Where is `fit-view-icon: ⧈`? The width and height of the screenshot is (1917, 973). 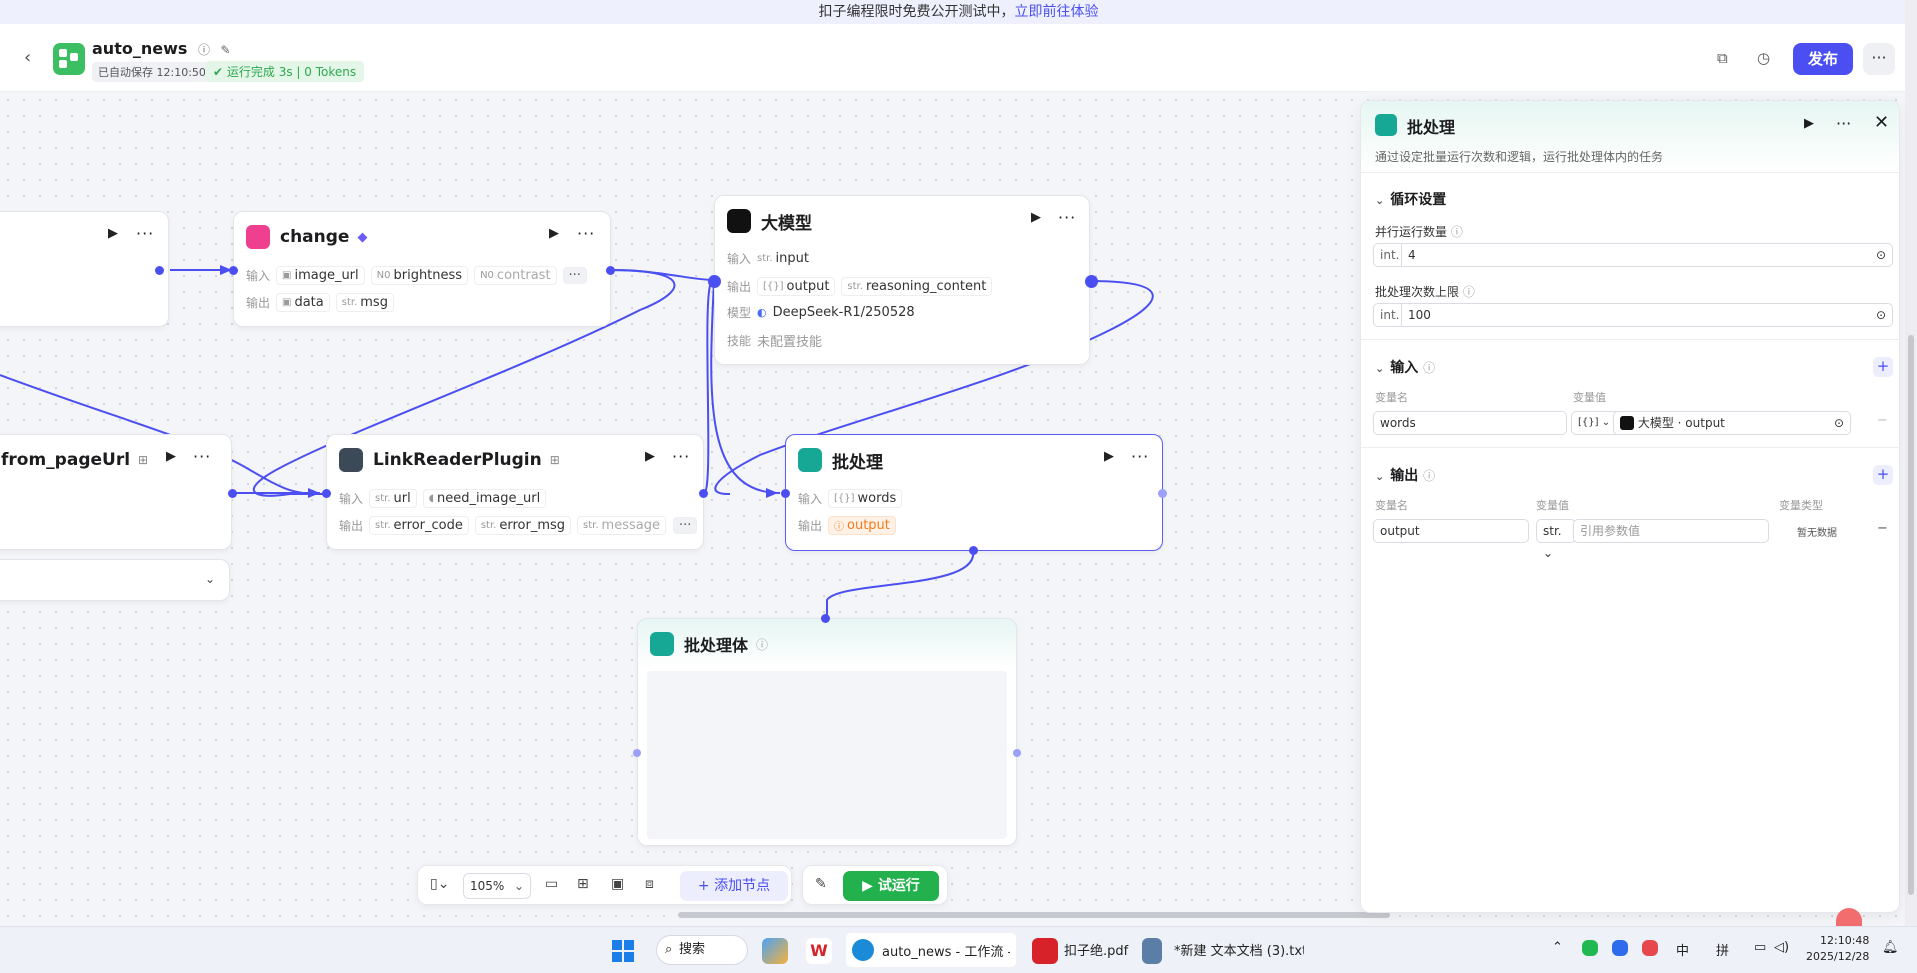 fit-view-icon: ⧈ is located at coordinates (649, 884).